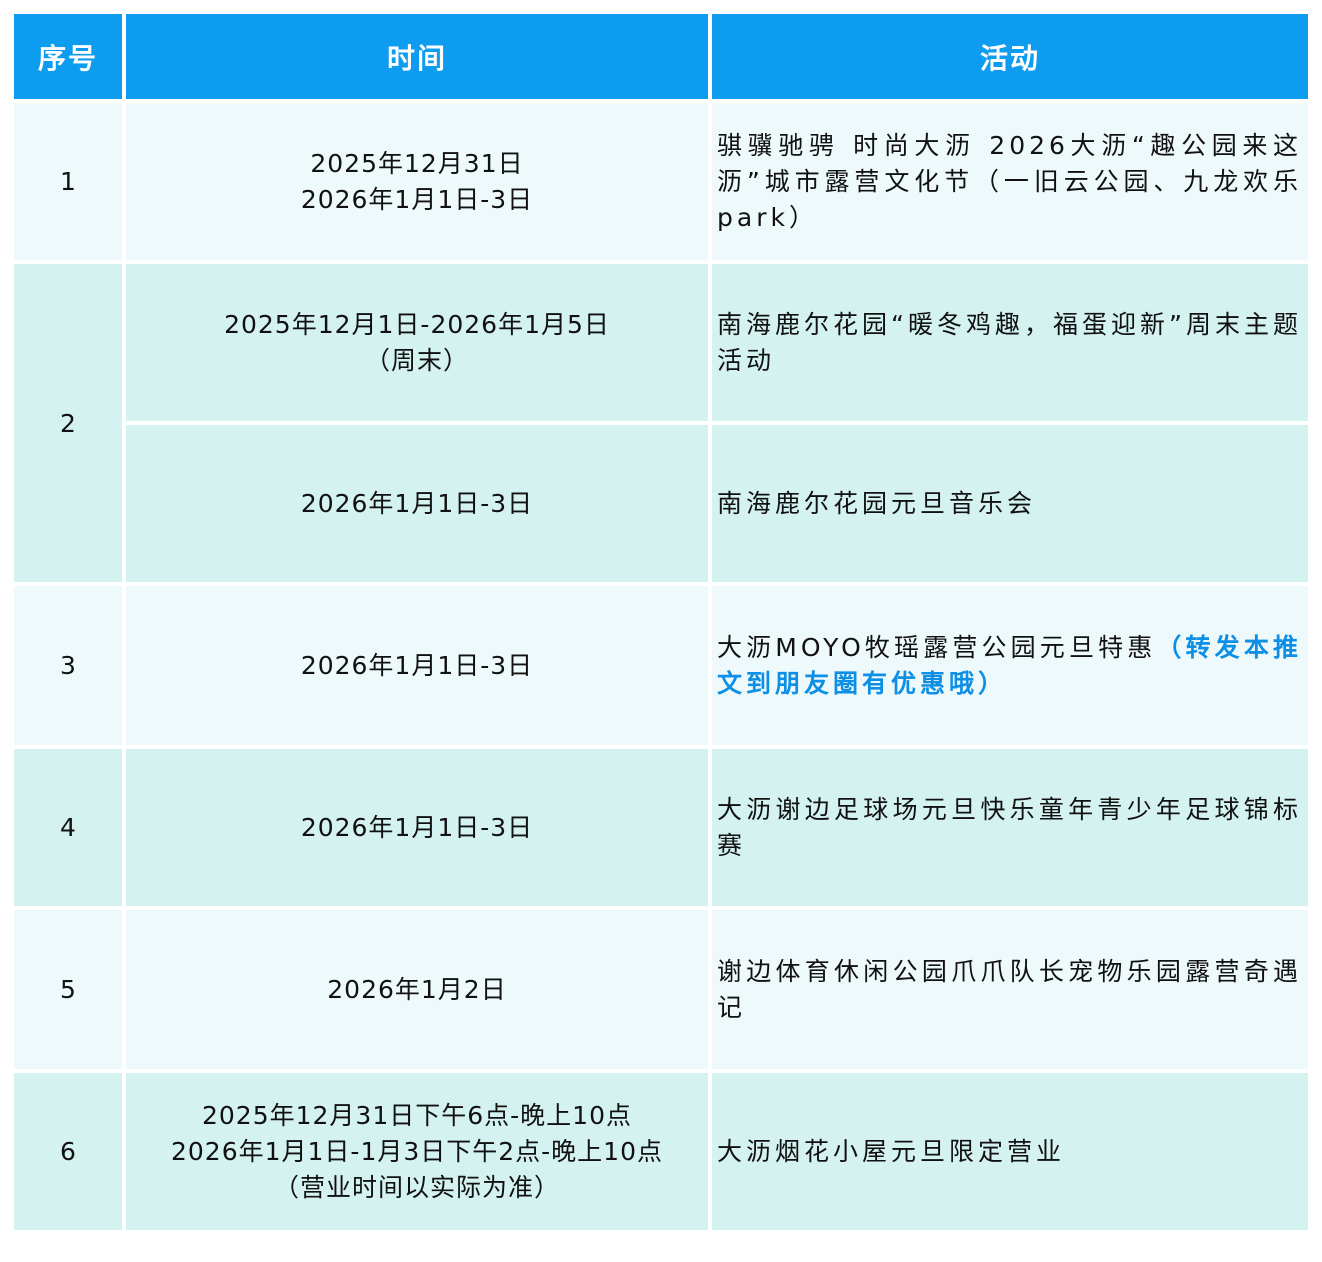  I want to click on time-line: （周末）, so click(416, 360).